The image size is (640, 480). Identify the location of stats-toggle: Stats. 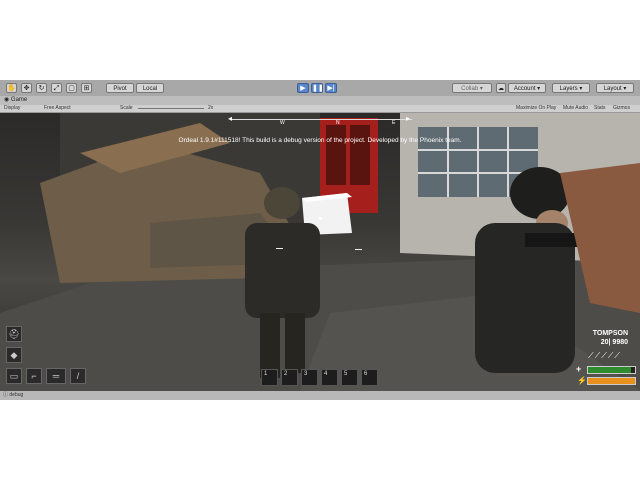
(599, 108).